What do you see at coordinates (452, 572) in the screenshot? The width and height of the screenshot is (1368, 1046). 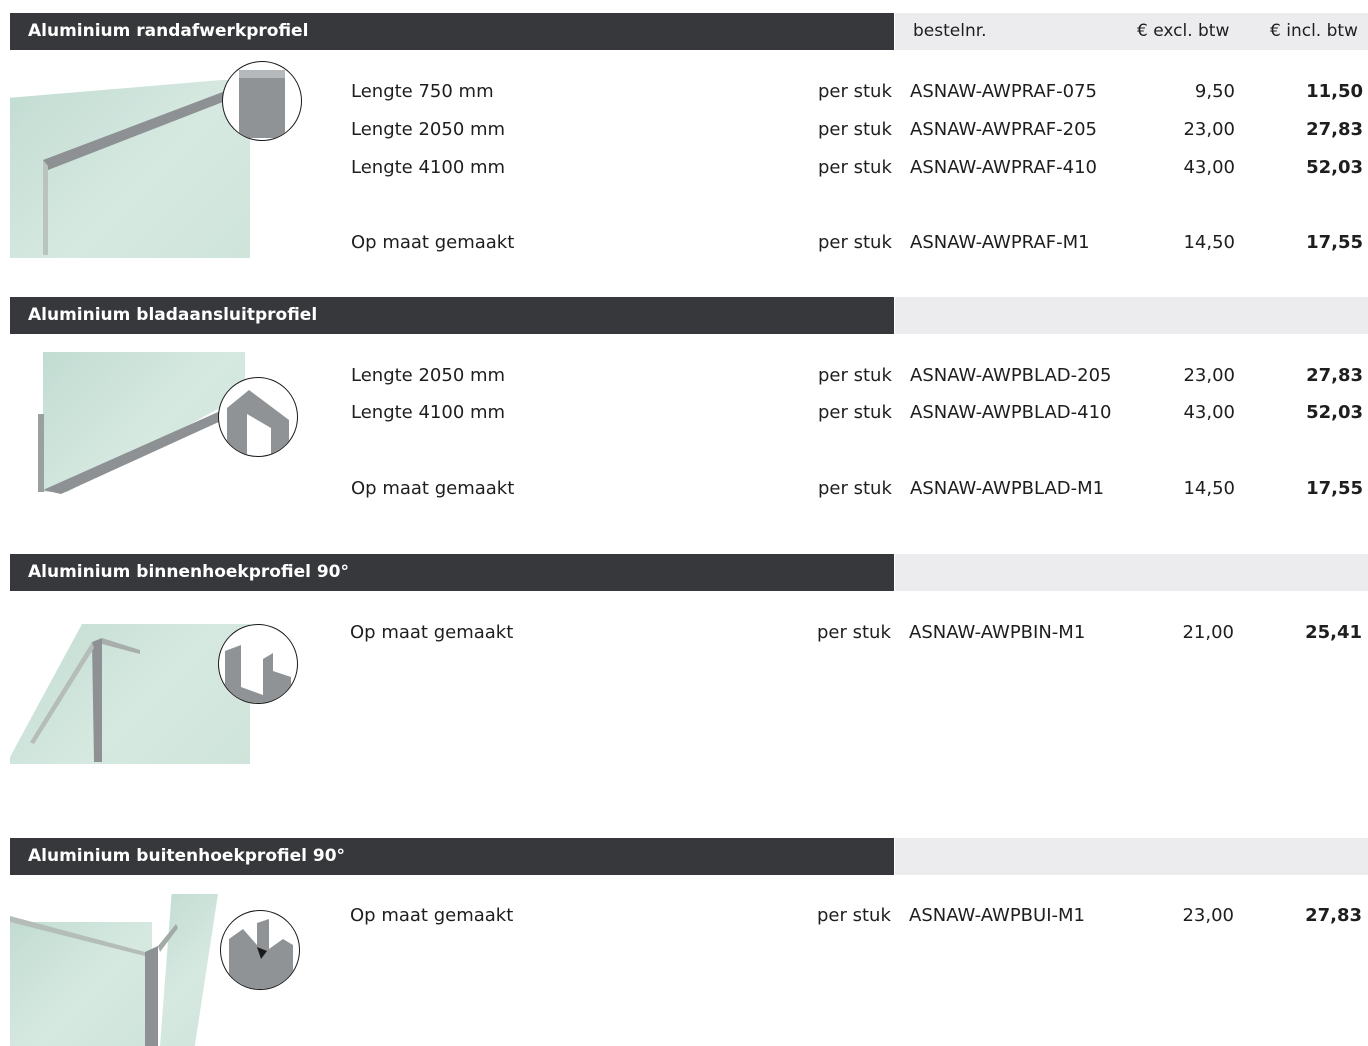 I see `section-title: Aluminium binnenhoekprofiel 90°` at bounding box center [452, 572].